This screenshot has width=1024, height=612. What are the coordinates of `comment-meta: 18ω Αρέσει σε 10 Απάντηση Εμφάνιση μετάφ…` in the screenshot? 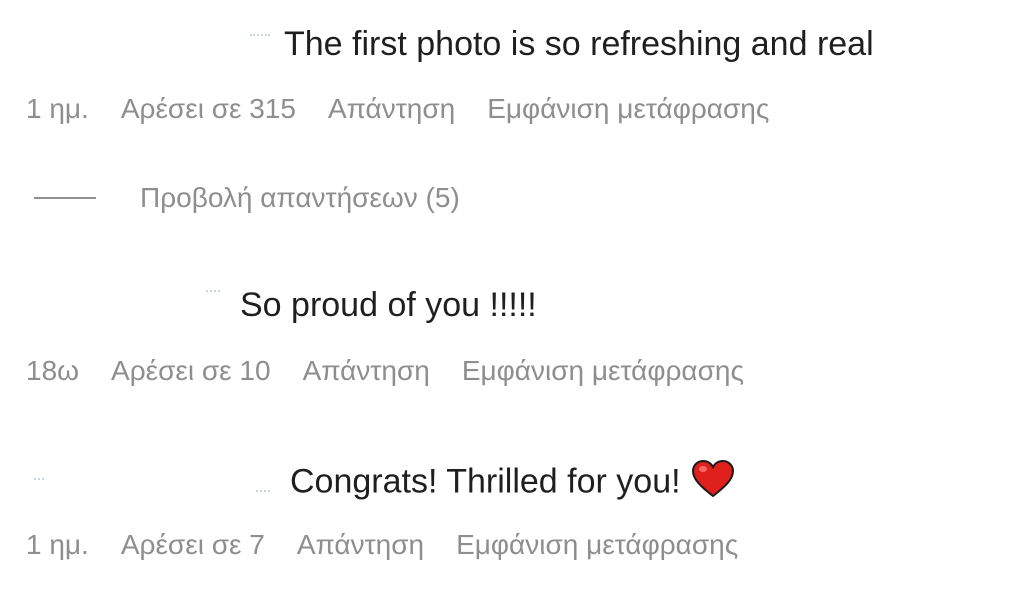 It's located at (385, 371).